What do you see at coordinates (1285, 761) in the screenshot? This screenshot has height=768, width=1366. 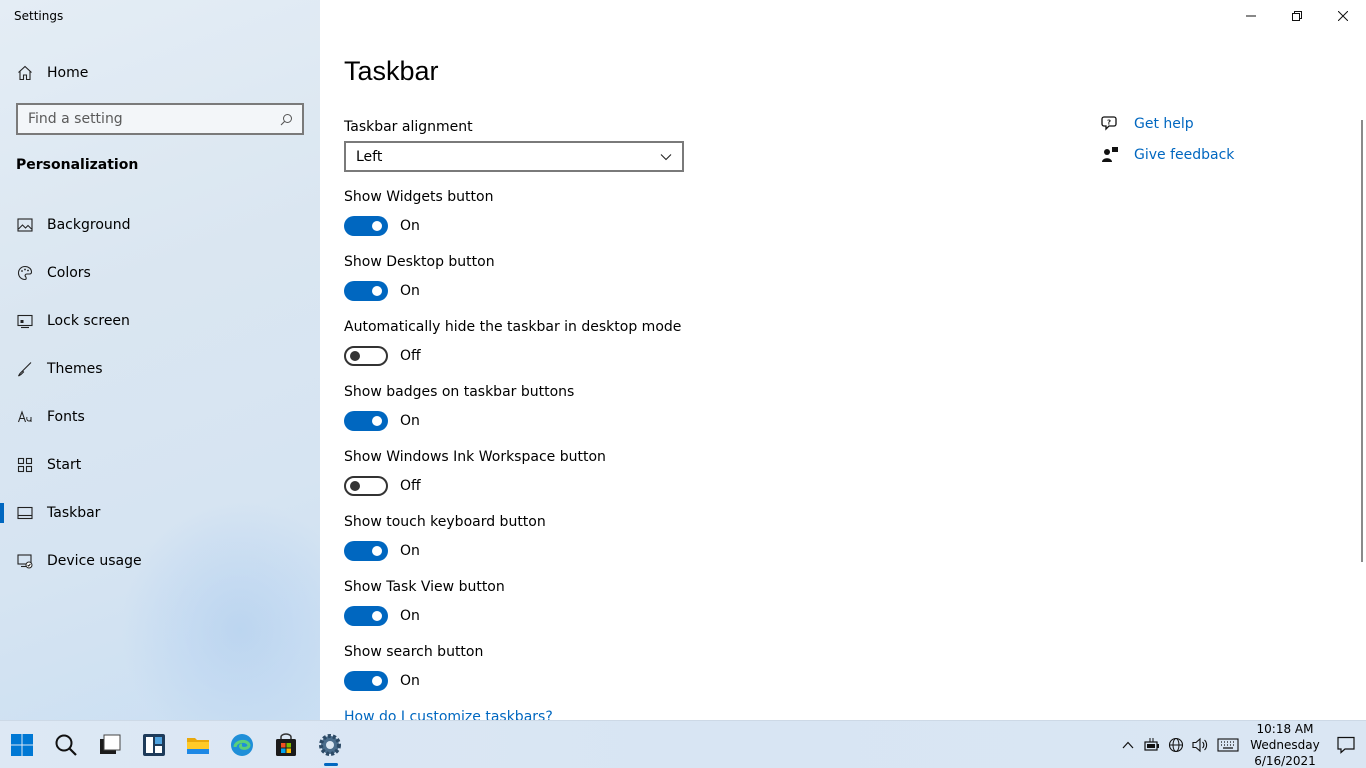 I see `clock-date: 6/16/2021` at bounding box center [1285, 761].